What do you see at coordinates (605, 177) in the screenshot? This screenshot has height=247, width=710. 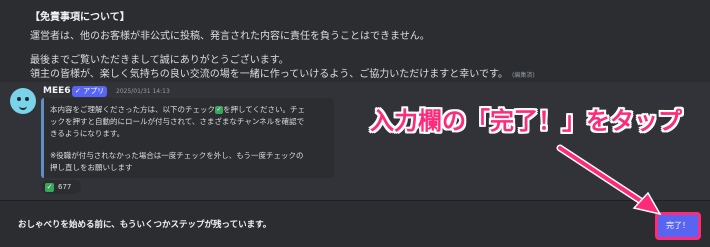 I see `arrow-shaft` at bounding box center [605, 177].